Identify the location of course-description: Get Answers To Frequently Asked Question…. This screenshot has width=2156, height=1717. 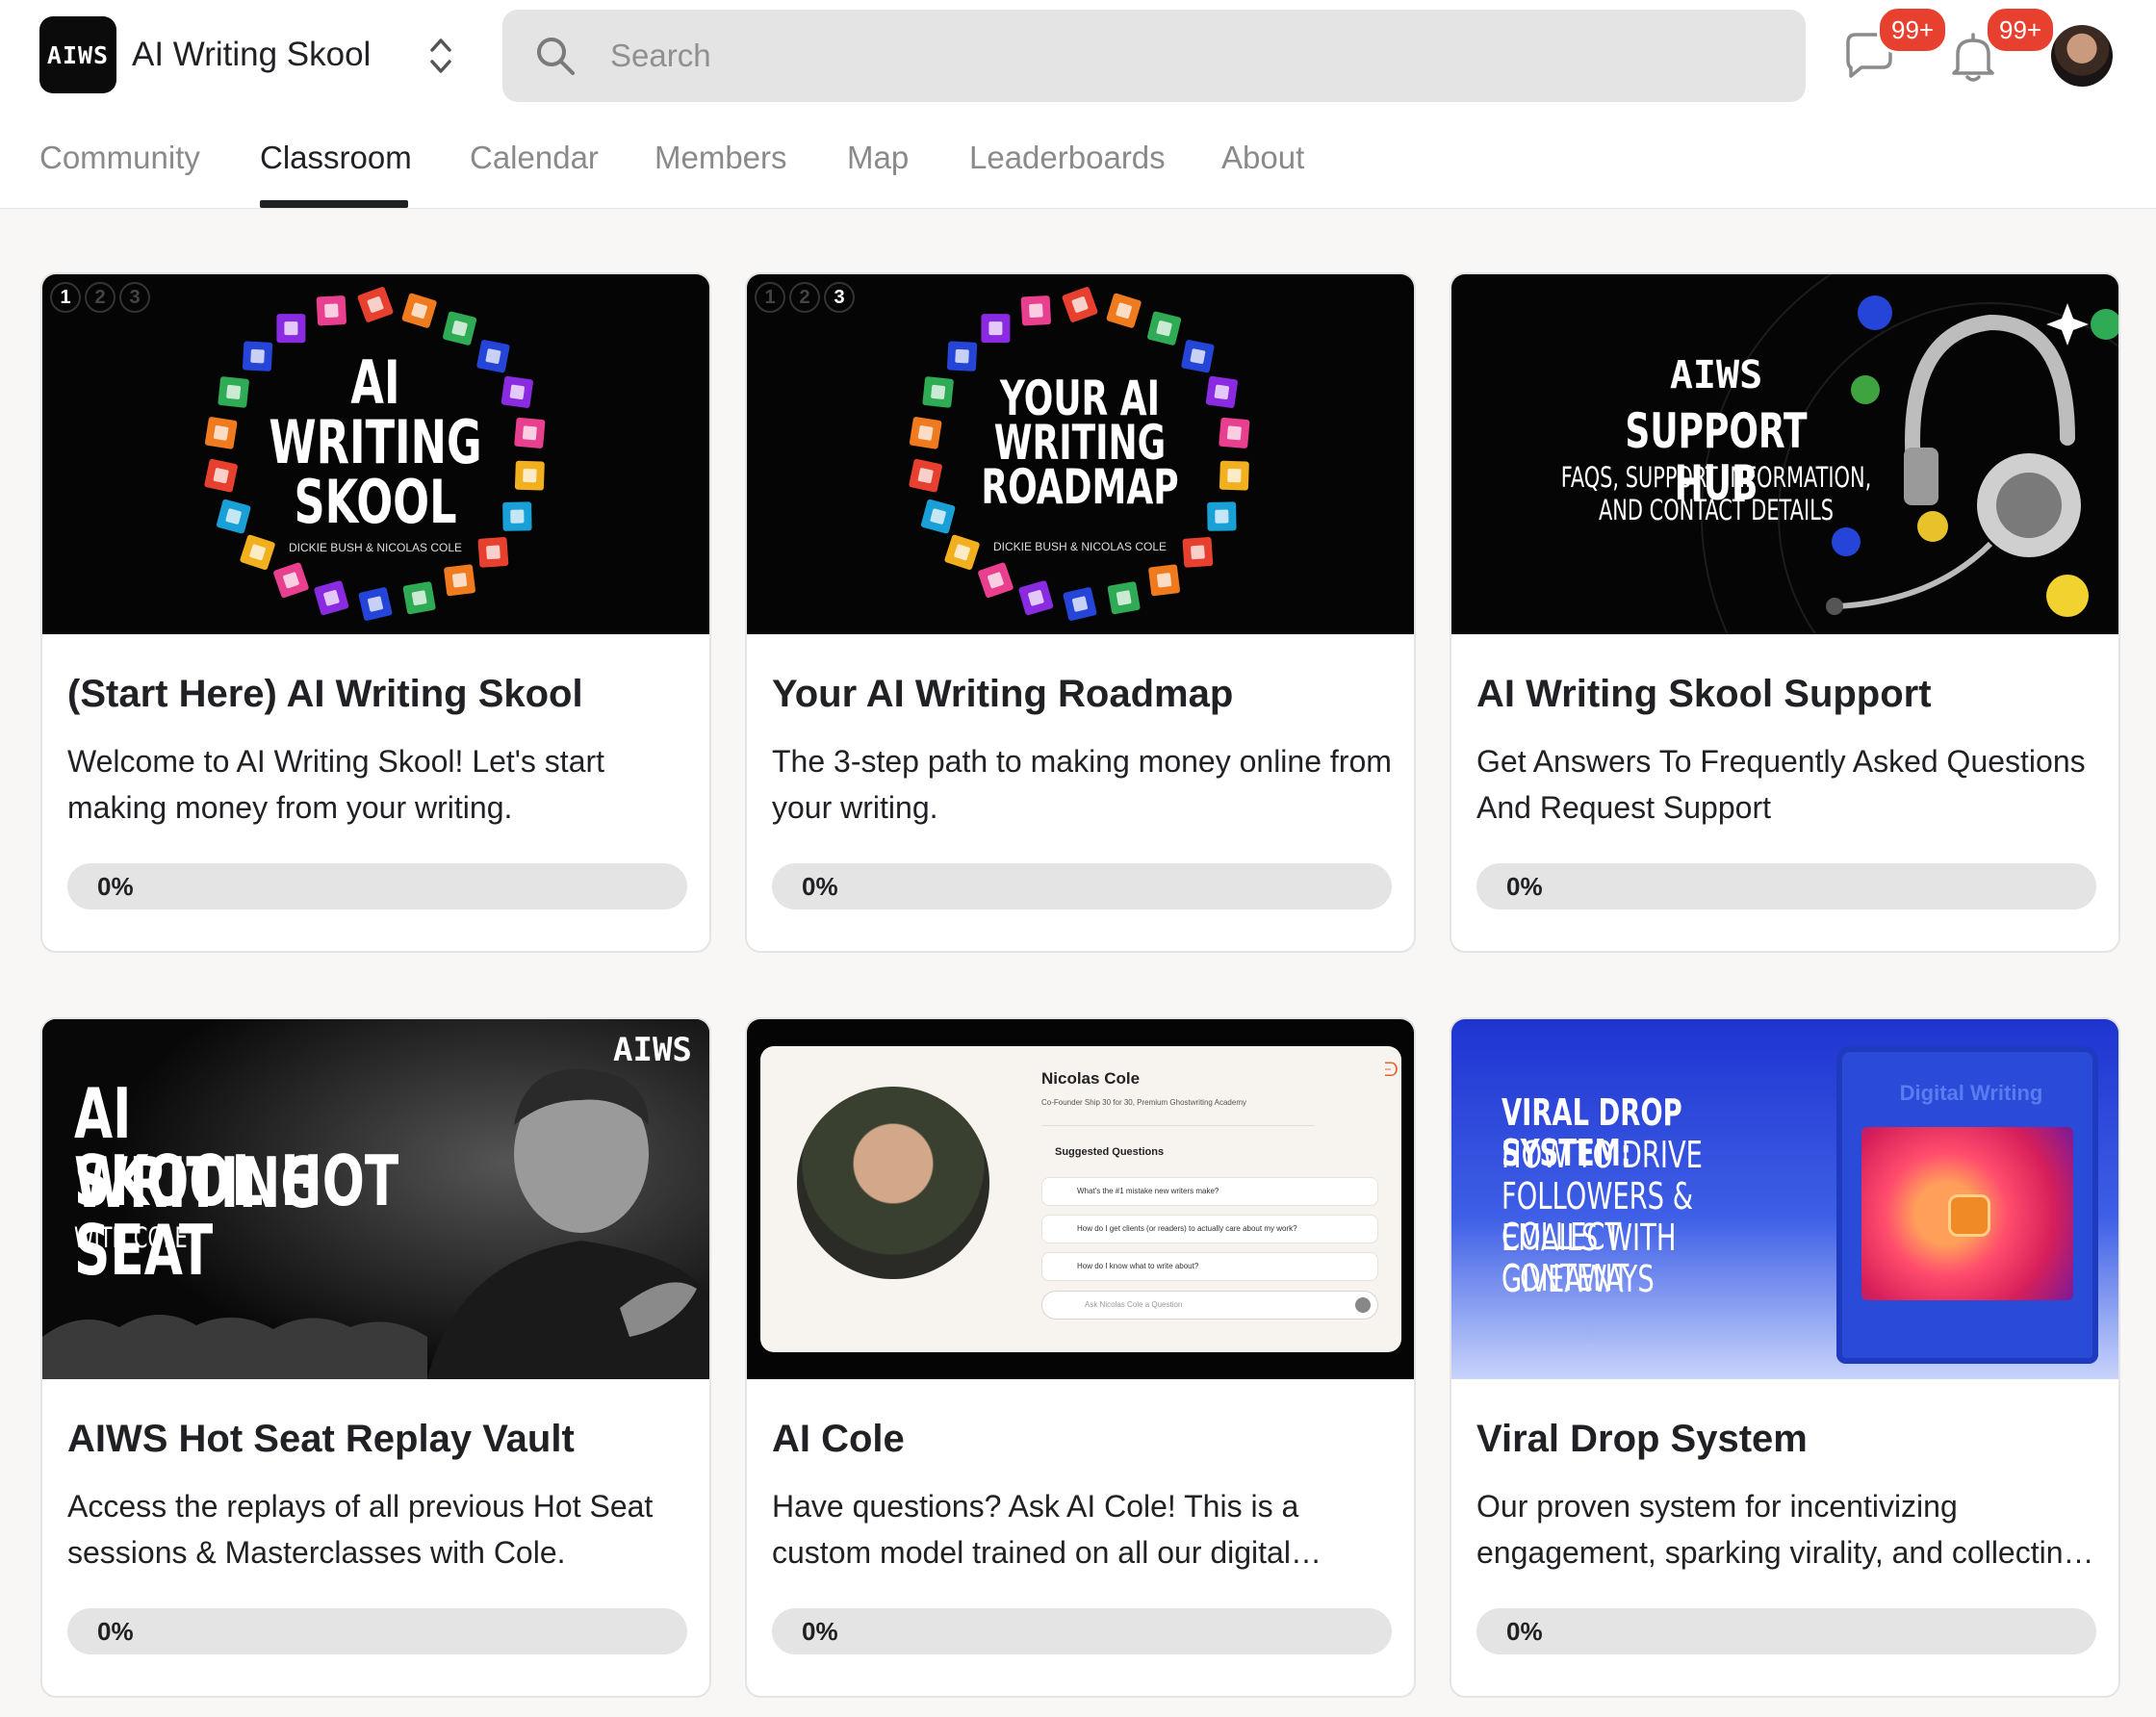
(1781, 784).